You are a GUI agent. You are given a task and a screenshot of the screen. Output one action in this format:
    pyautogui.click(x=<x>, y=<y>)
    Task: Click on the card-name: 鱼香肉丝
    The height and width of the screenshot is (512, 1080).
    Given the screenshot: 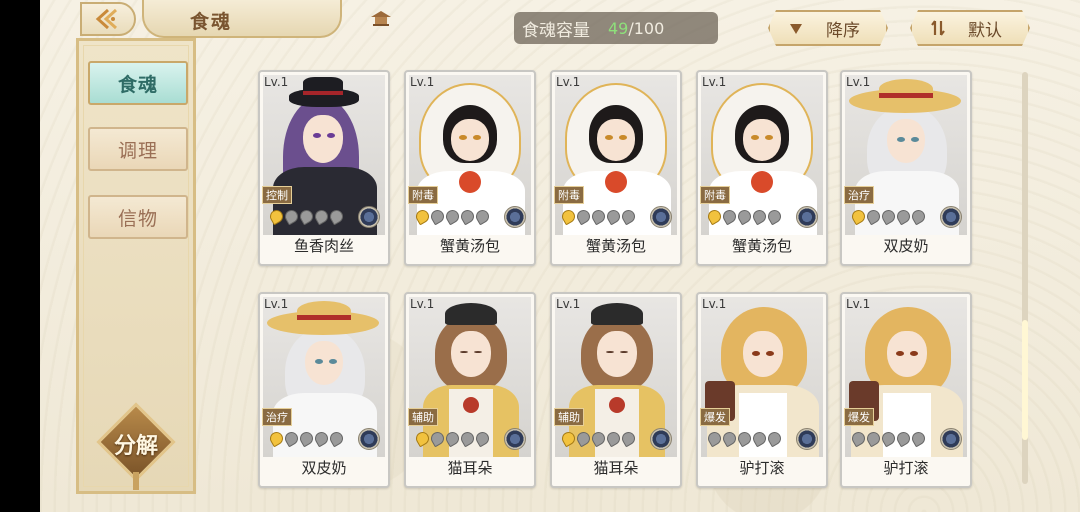 What is the action you would take?
    pyautogui.click(x=323, y=246)
    